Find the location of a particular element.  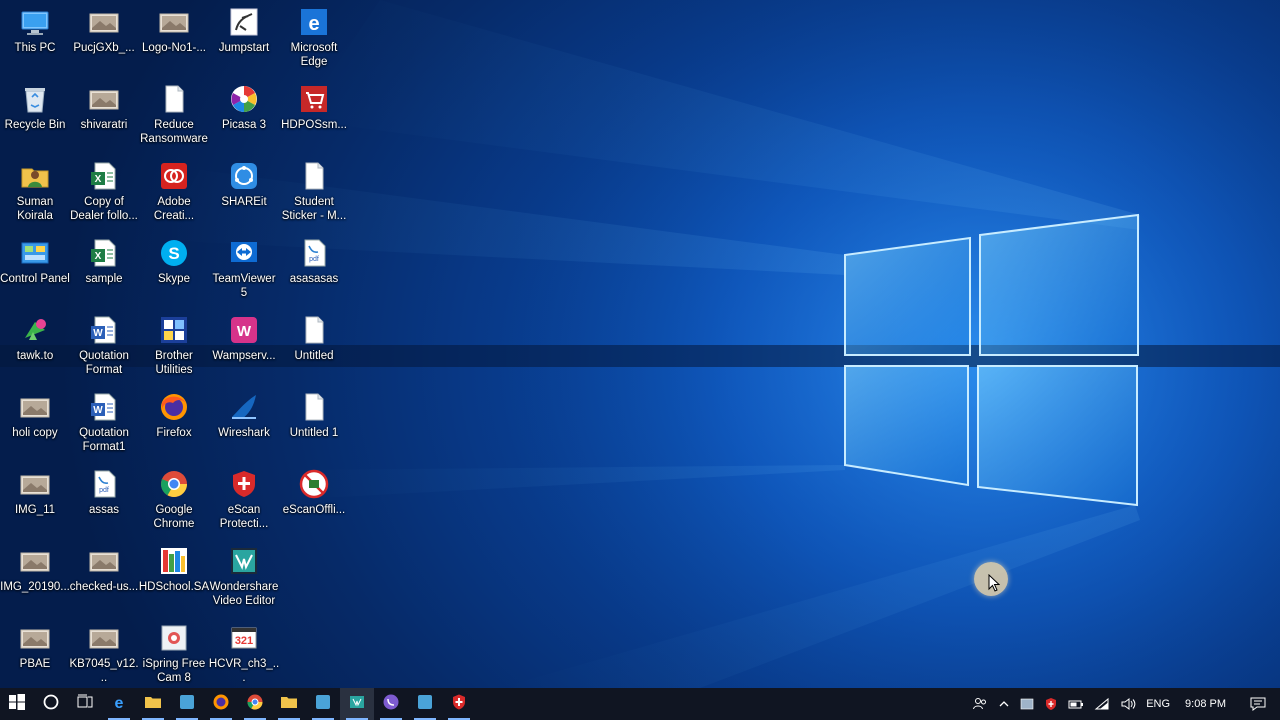

desktop-icon-label: This PC is located at coordinates (35, 48).